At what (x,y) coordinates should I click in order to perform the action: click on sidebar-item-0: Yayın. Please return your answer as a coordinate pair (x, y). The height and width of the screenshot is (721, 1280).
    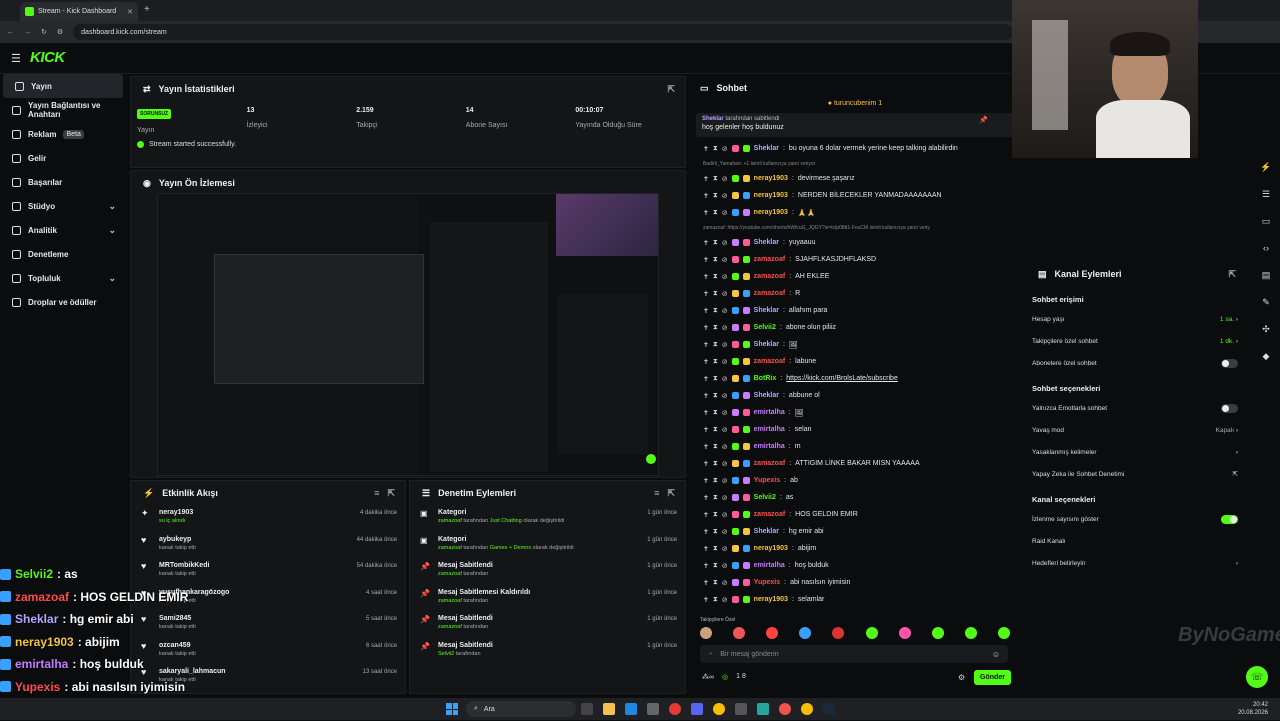
    Looking at the image, I should click on (63, 86).